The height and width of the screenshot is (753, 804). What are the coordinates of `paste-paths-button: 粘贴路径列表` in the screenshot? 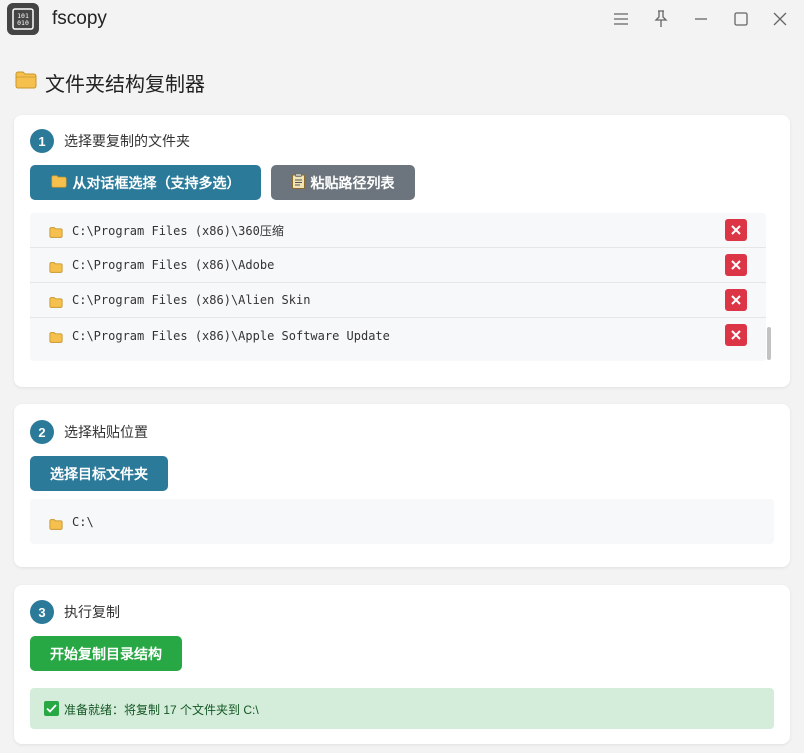 It's located at (343, 182).